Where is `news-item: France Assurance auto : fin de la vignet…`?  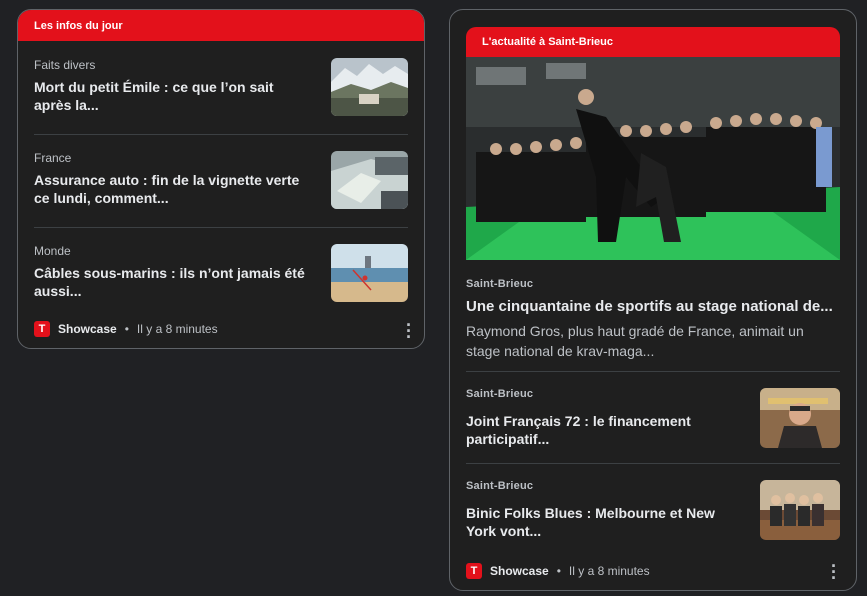 news-item: France Assurance auto : fin de la vignet… is located at coordinates (221, 182).